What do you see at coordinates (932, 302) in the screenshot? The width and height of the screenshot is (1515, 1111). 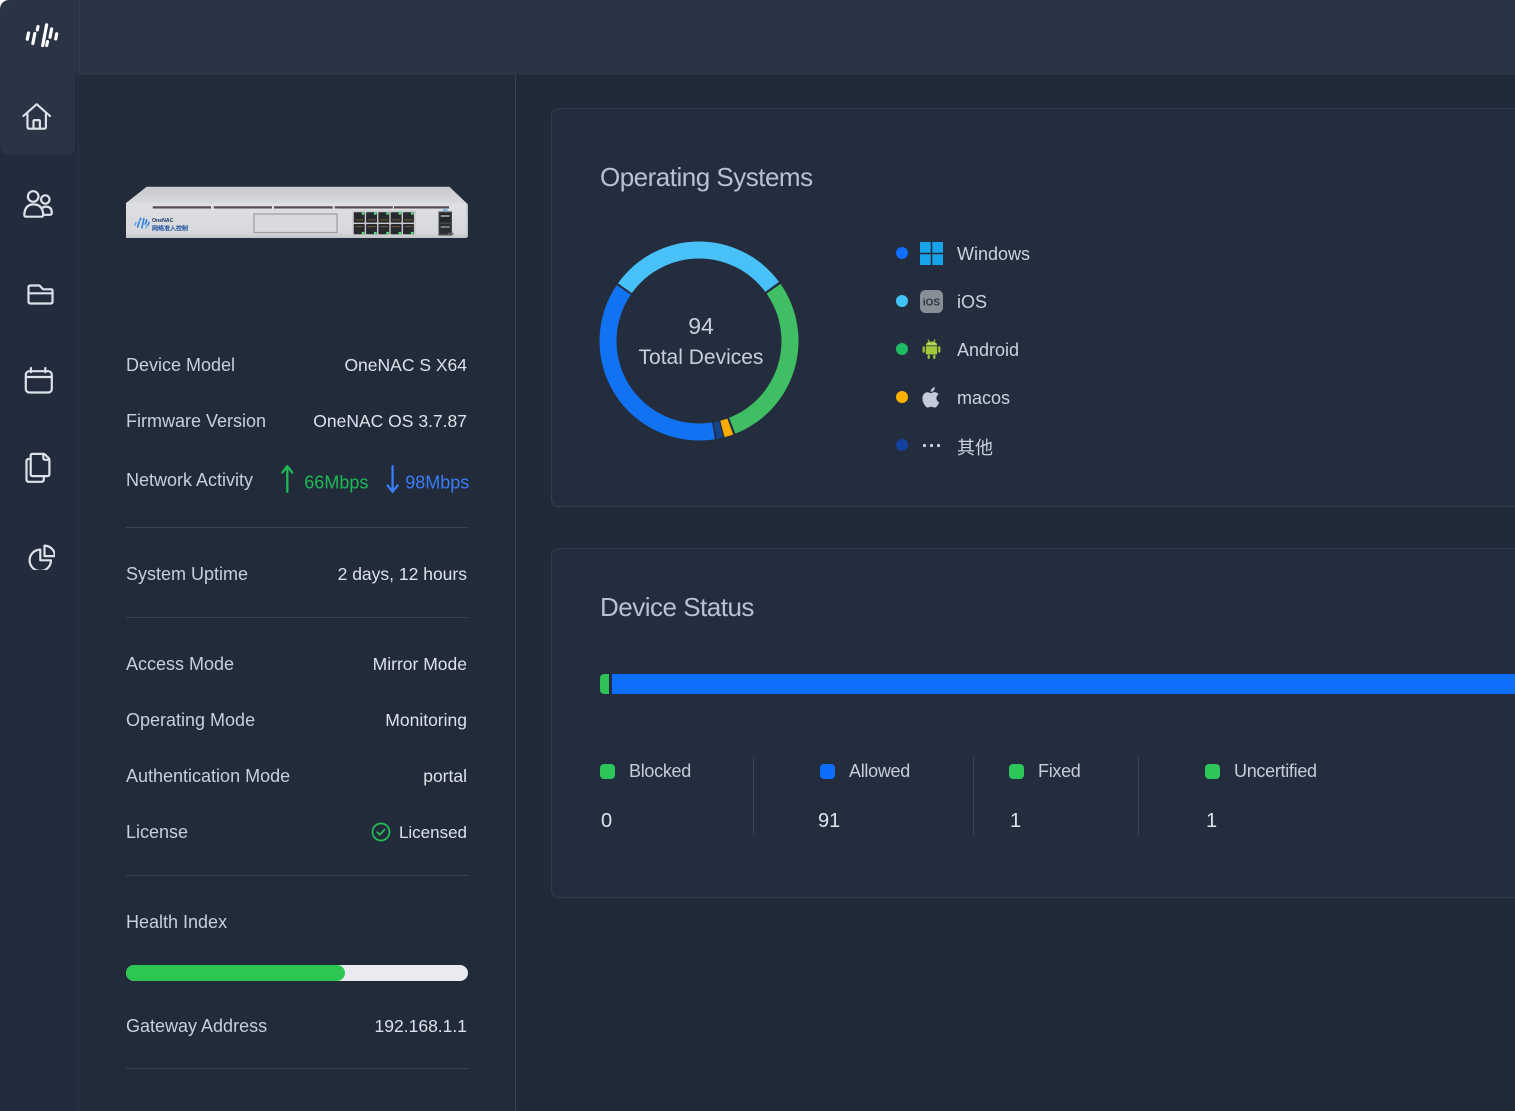 I see `svg-text: iOS` at bounding box center [932, 302].